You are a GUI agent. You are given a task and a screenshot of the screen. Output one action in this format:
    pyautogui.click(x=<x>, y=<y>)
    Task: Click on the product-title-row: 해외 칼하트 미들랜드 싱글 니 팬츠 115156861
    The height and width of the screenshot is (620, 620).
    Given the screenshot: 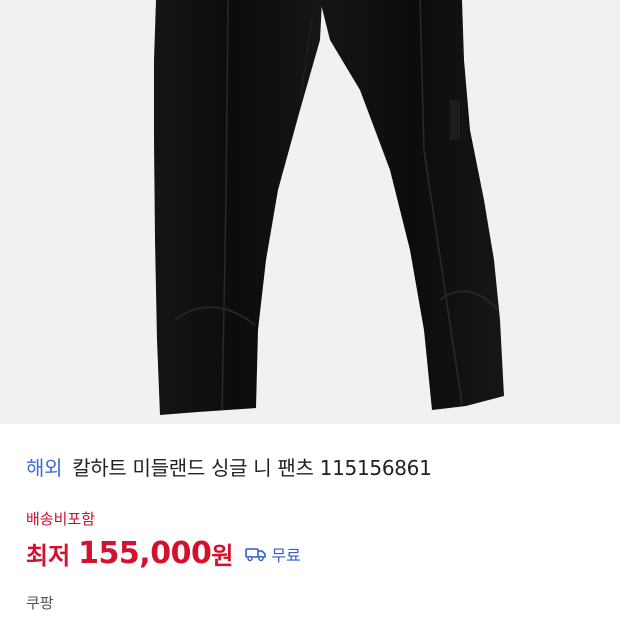 What is the action you would take?
    pyautogui.click(x=229, y=466)
    